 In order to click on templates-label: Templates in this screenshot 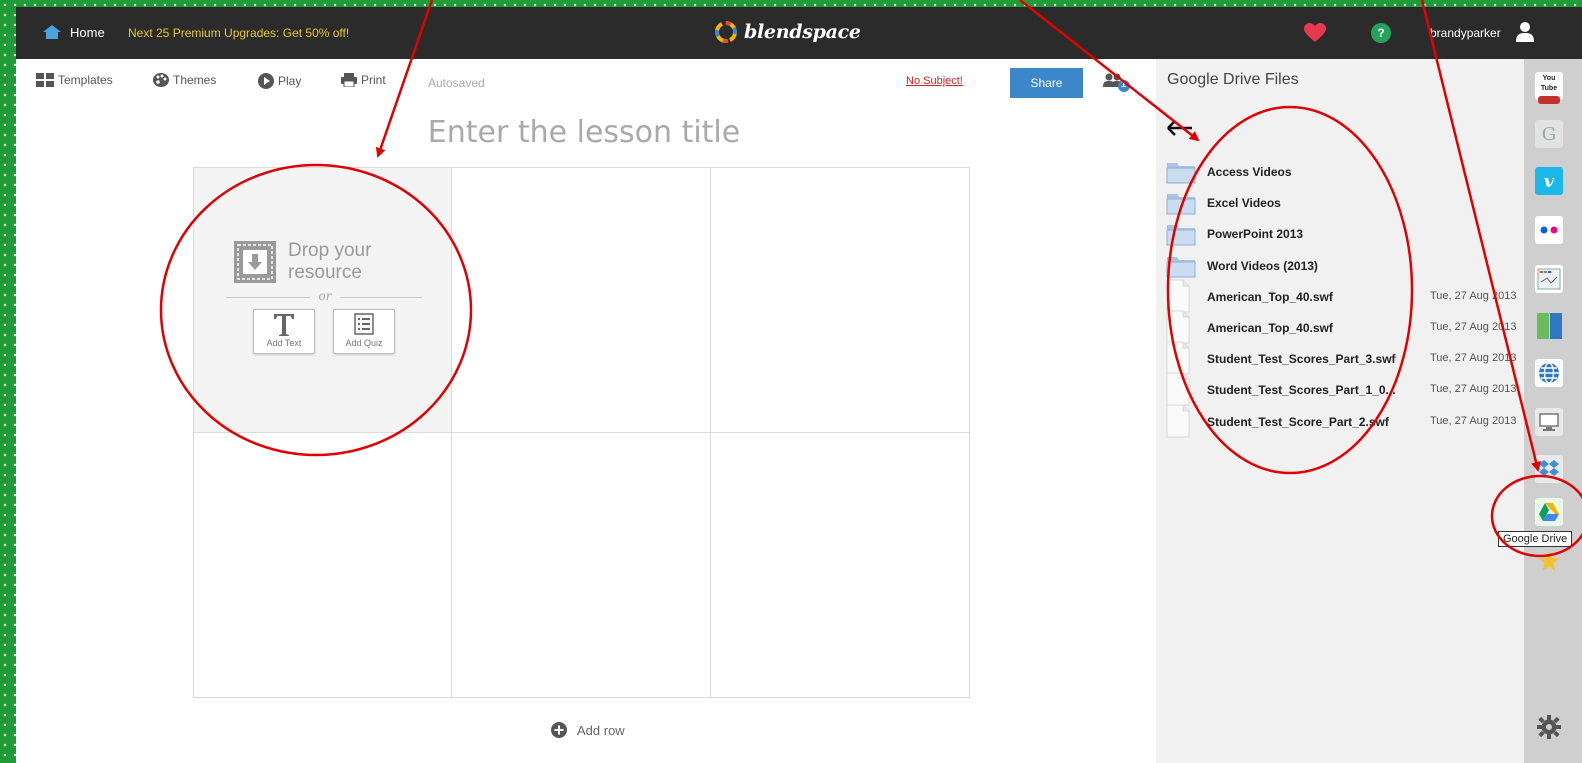, I will do `click(85, 80)`.